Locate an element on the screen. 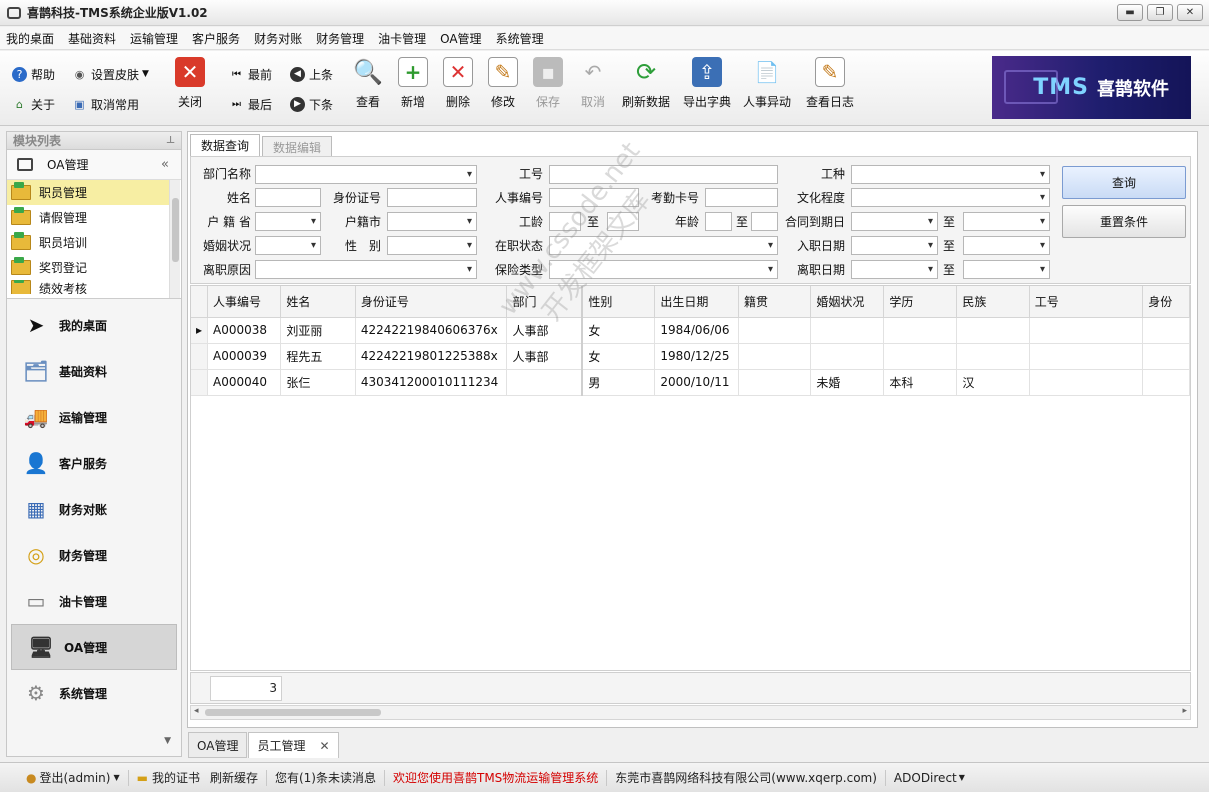  insurance-select is located at coordinates (663, 269).